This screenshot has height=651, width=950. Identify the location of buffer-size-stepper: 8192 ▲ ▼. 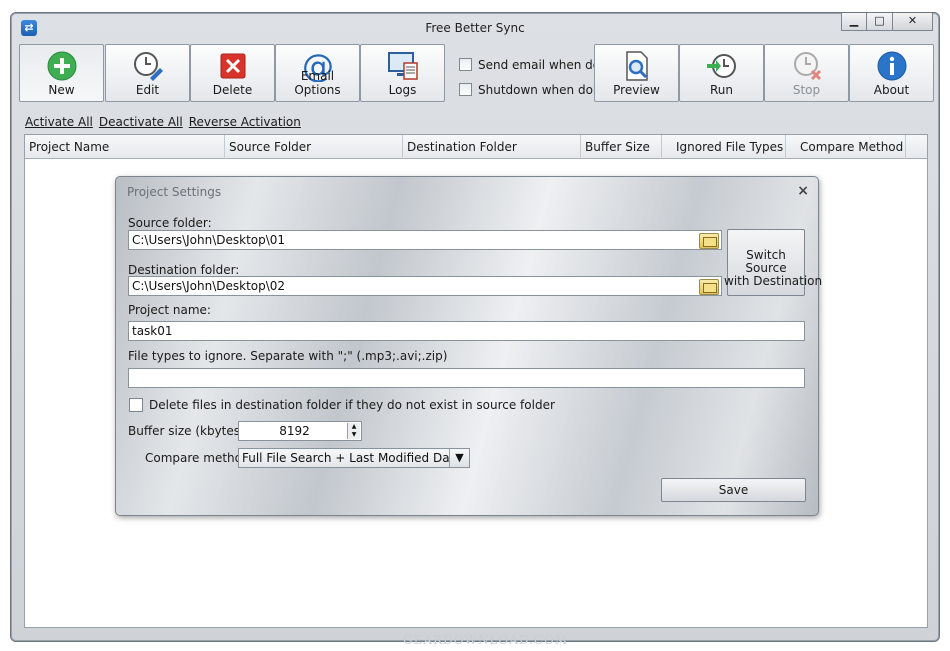
(300, 431).